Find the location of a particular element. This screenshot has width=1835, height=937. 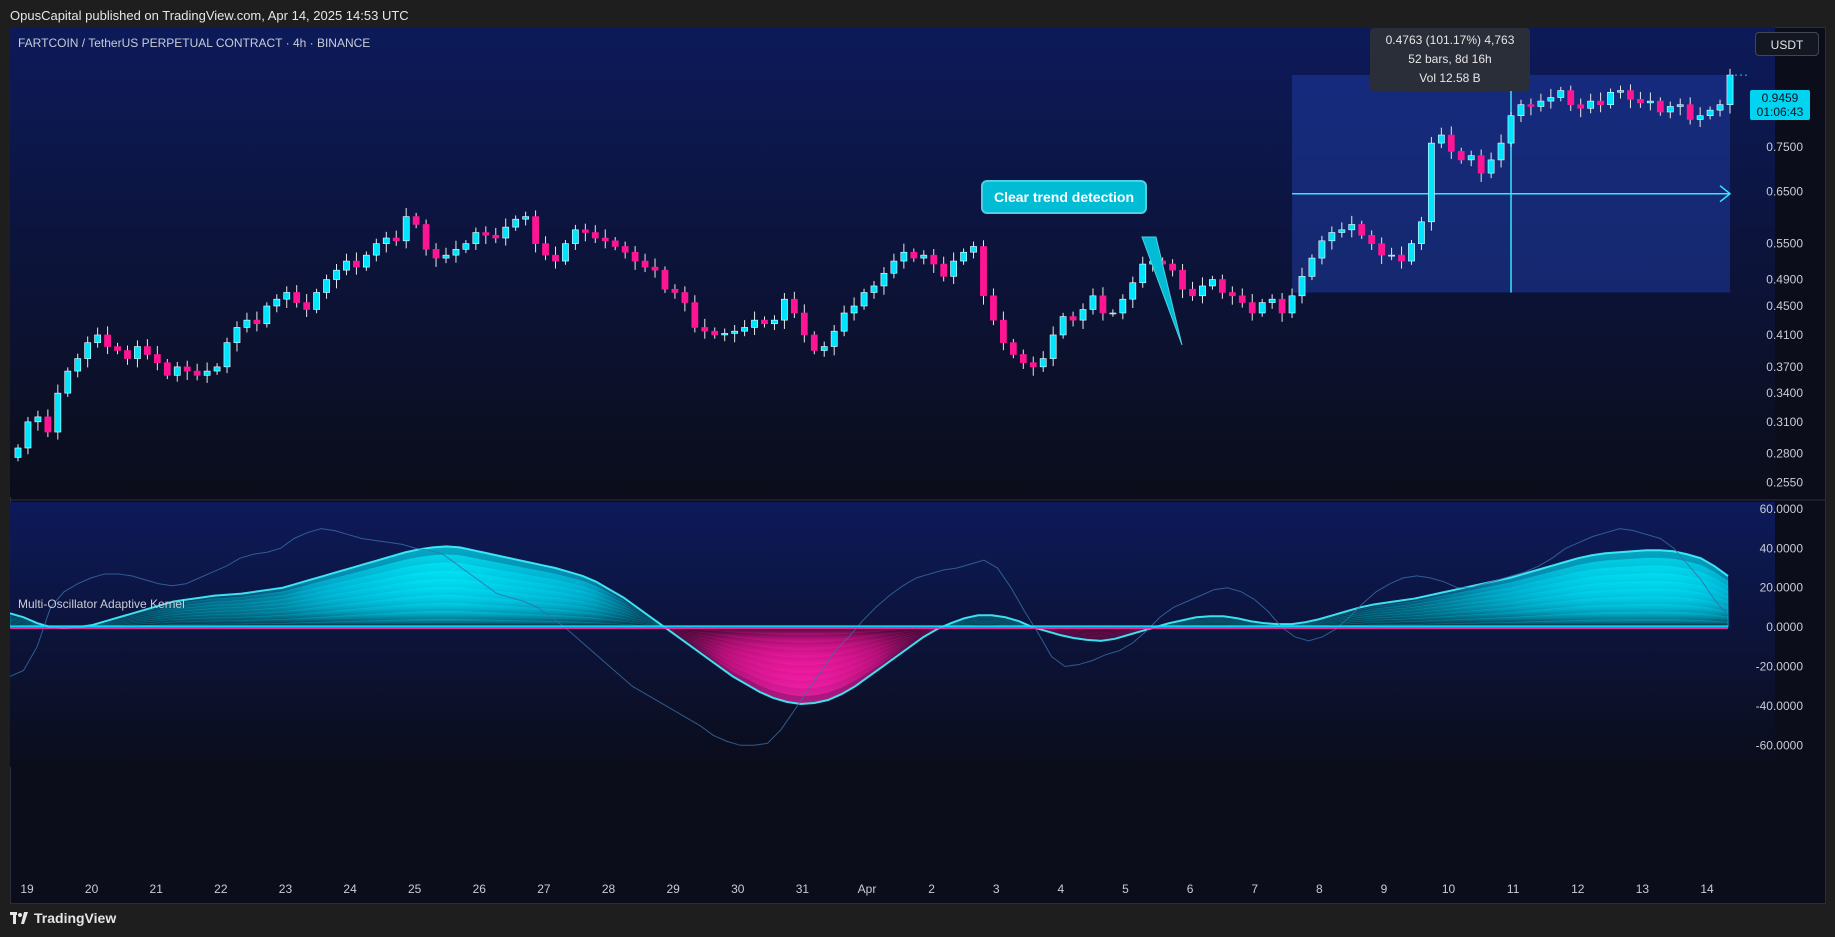

indicator-title: Multi-Oscillator Adaptive Kernel is located at coordinates (101, 604).